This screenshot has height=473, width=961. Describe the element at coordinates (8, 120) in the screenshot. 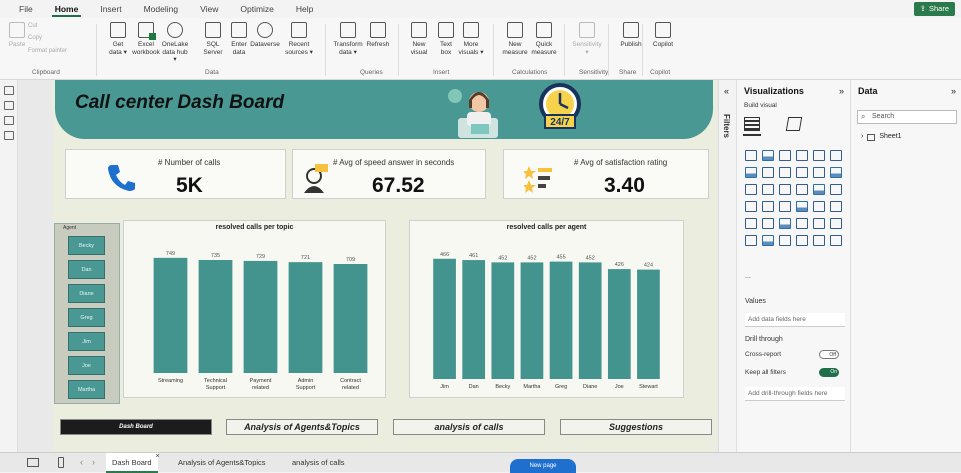

I see `model-view-icon` at that location.